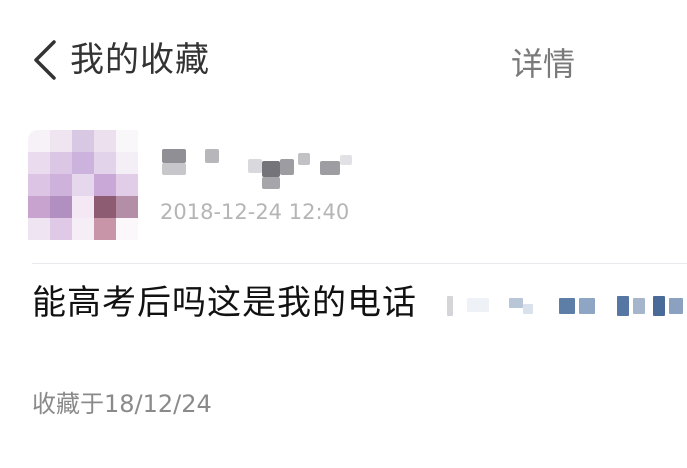  What do you see at coordinates (255, 212) in the screenshot?
I see `post-timestamp: 2018-12-24 12:40` at bounding box center [255, 212].